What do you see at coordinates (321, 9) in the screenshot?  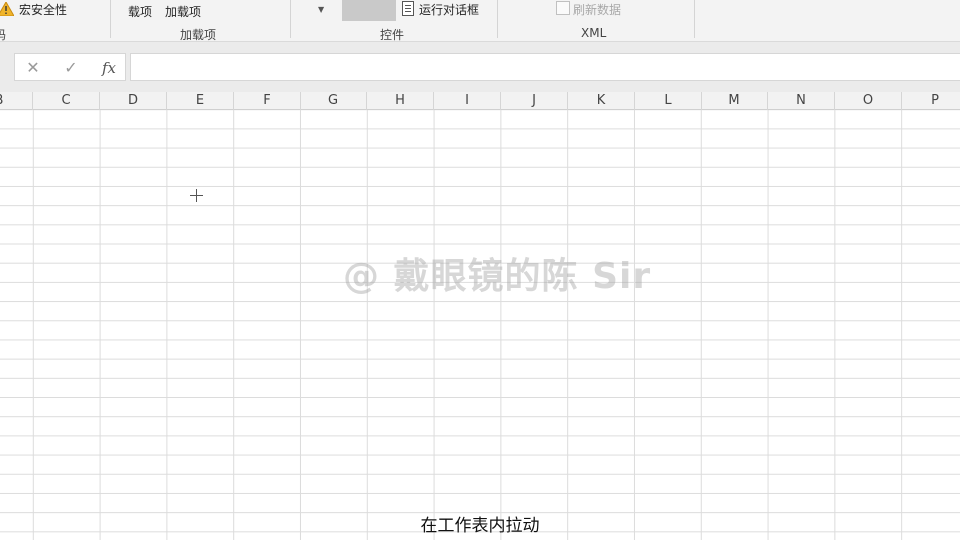 I see `dropdown-arrow-icon: ▼` at bounding box center [321, 9].